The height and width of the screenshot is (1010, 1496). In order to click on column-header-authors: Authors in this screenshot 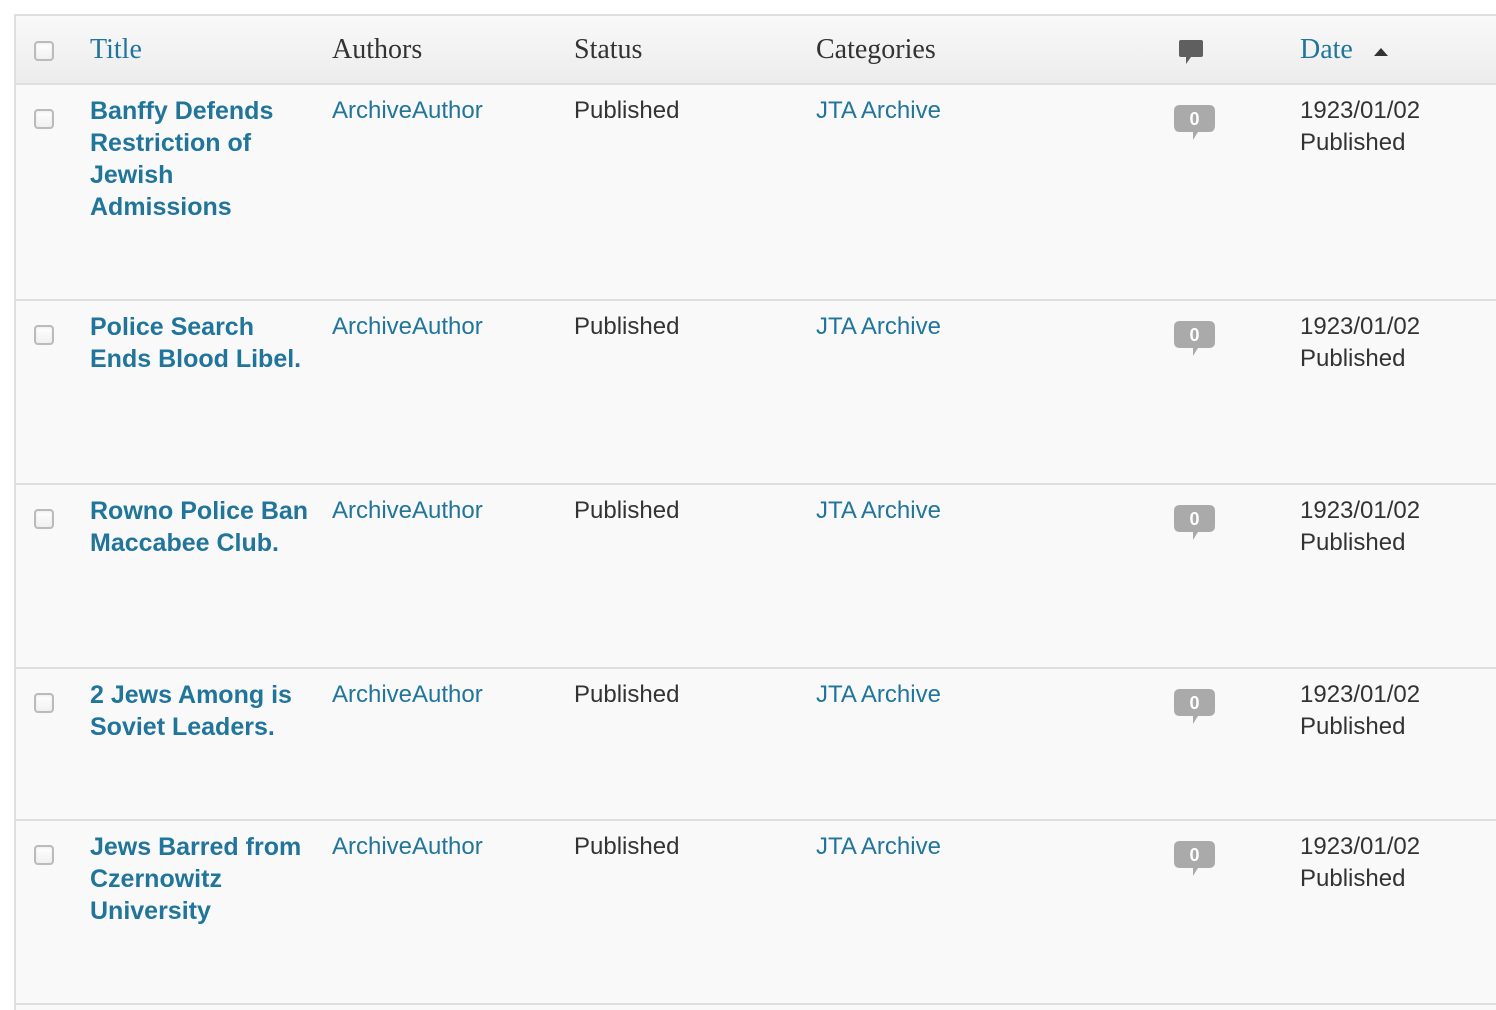, I will do `click(377, 49)`.